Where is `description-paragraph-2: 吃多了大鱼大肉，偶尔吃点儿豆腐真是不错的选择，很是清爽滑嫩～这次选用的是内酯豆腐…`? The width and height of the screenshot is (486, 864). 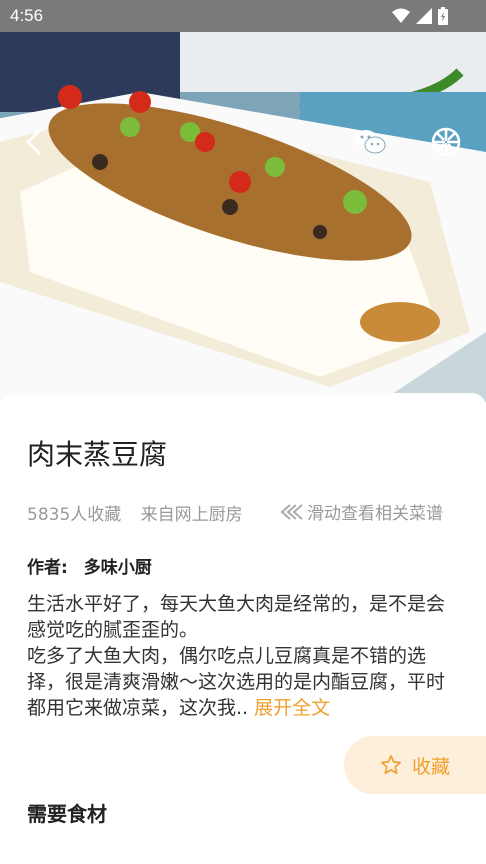
description-paragraph-2: 吃多了大鱼大肉，偶尔吃点儿豆腐真是不错的选择，很是清爽滑嫩～这次选用的是内酯豆腐… is located at coordinates (245, 682).